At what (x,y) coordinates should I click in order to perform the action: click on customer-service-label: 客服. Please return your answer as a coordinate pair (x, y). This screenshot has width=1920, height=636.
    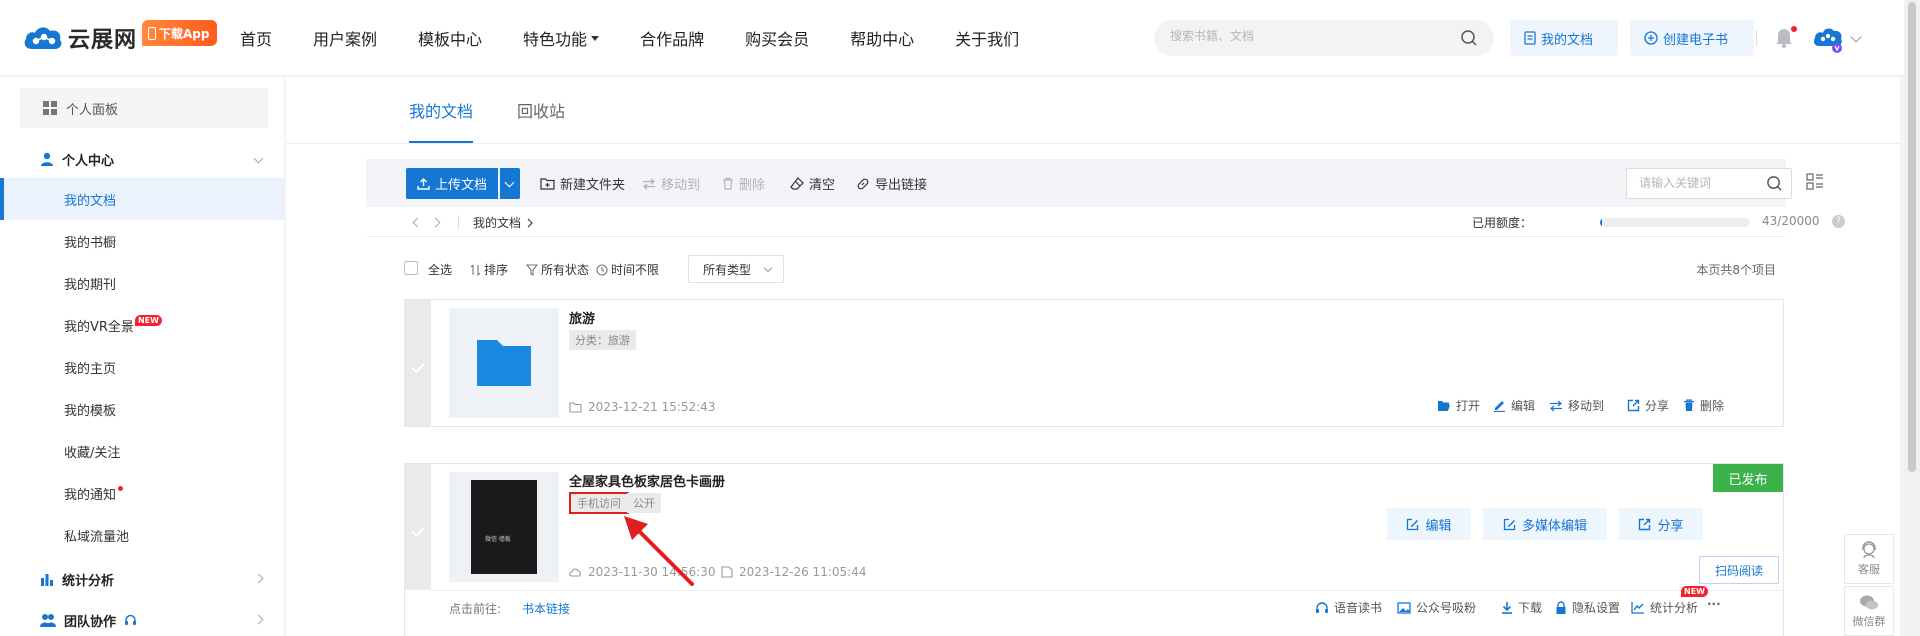
    Looking at the image, I should click on (1869, 569).